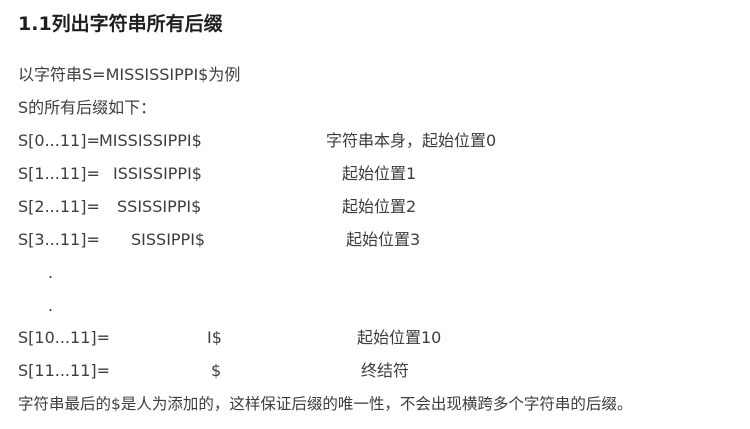 This screenshot has width=750, height=429. Describe the element at coordinates (159, 206) in the screenshot. I see `suffix-string: SSISSIPPI$` at that location.